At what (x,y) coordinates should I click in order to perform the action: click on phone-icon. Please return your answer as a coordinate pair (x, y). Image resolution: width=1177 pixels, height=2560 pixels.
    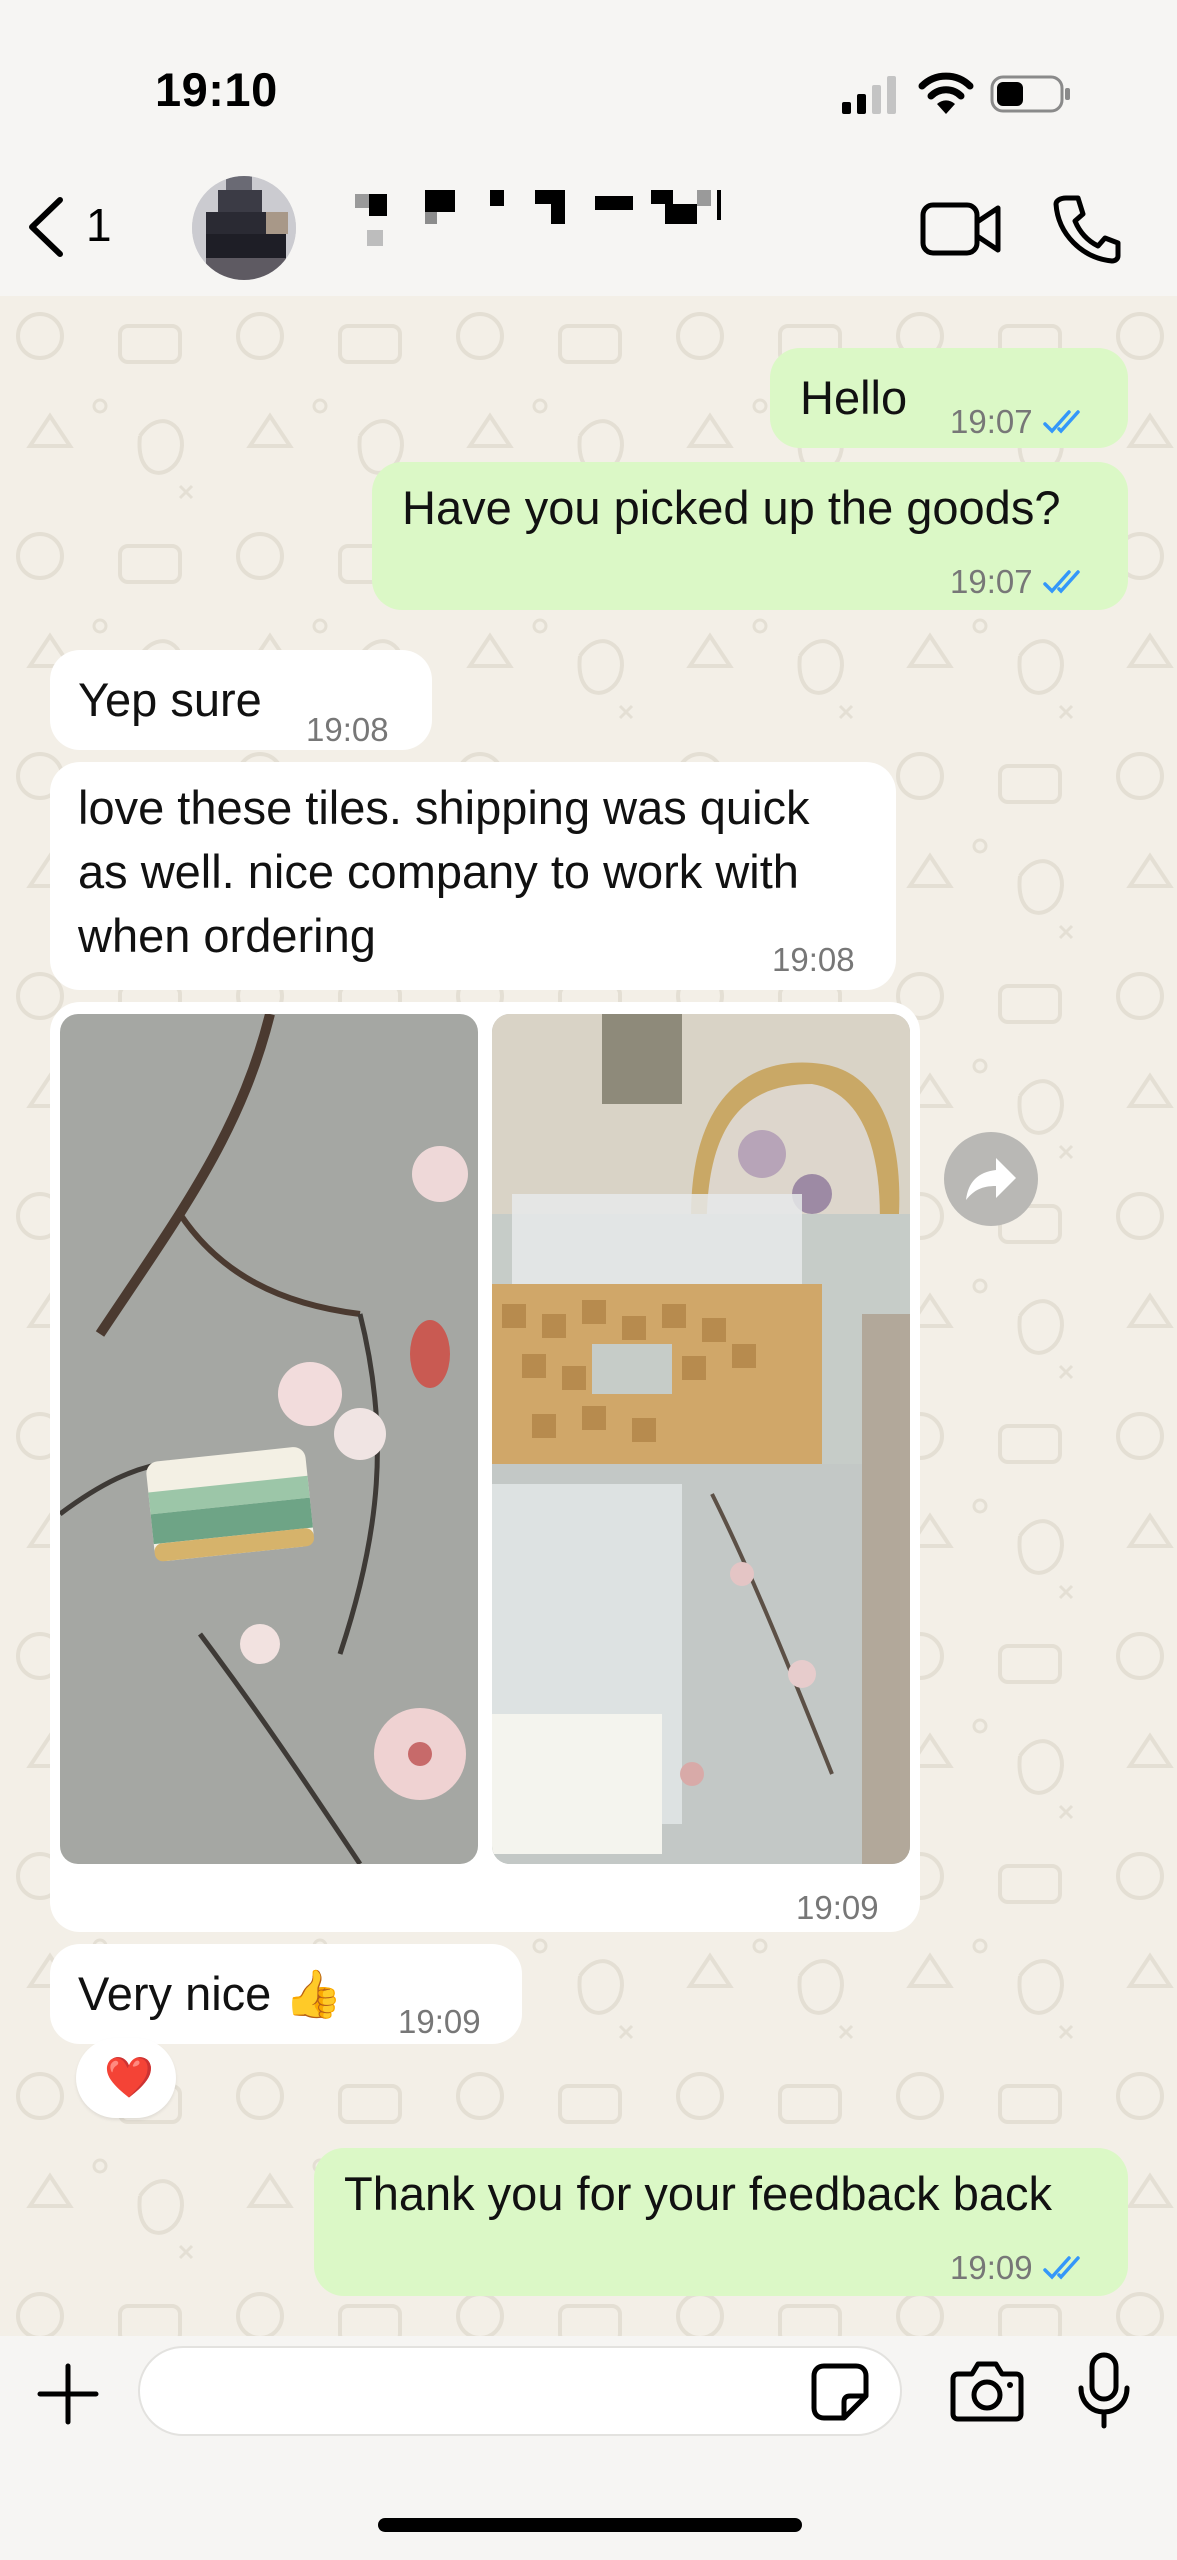
    Looking at the image, I should click on (1087, 229).